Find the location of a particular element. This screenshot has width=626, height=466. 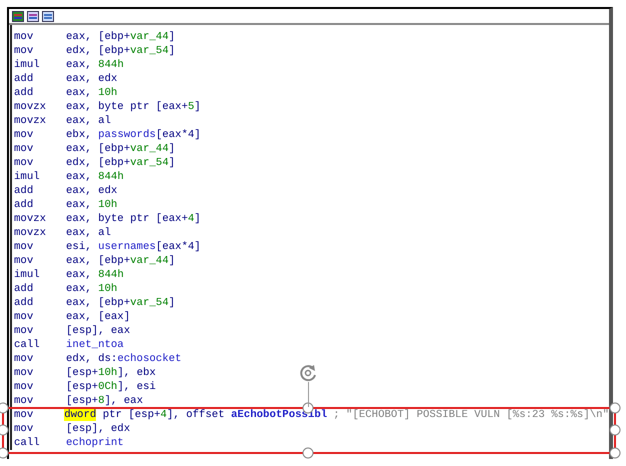

operands: eax, byte ptr [eax+5] is located at coordinates (133, 107).